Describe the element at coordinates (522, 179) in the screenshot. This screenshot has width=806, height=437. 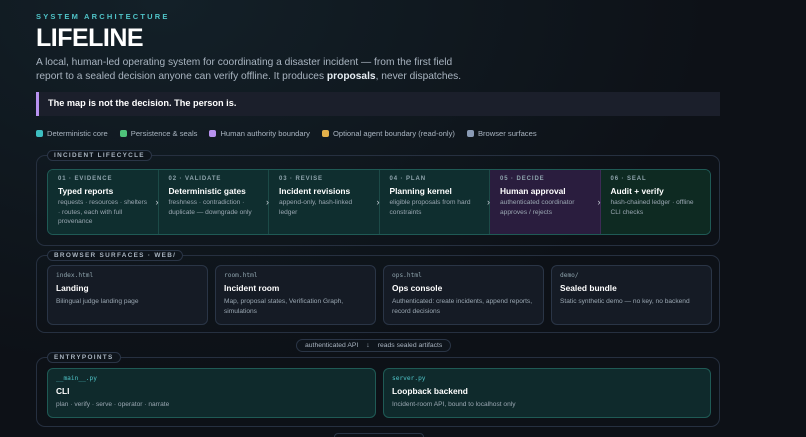
I see `stage-number: 05 · DECIDE` at that location.